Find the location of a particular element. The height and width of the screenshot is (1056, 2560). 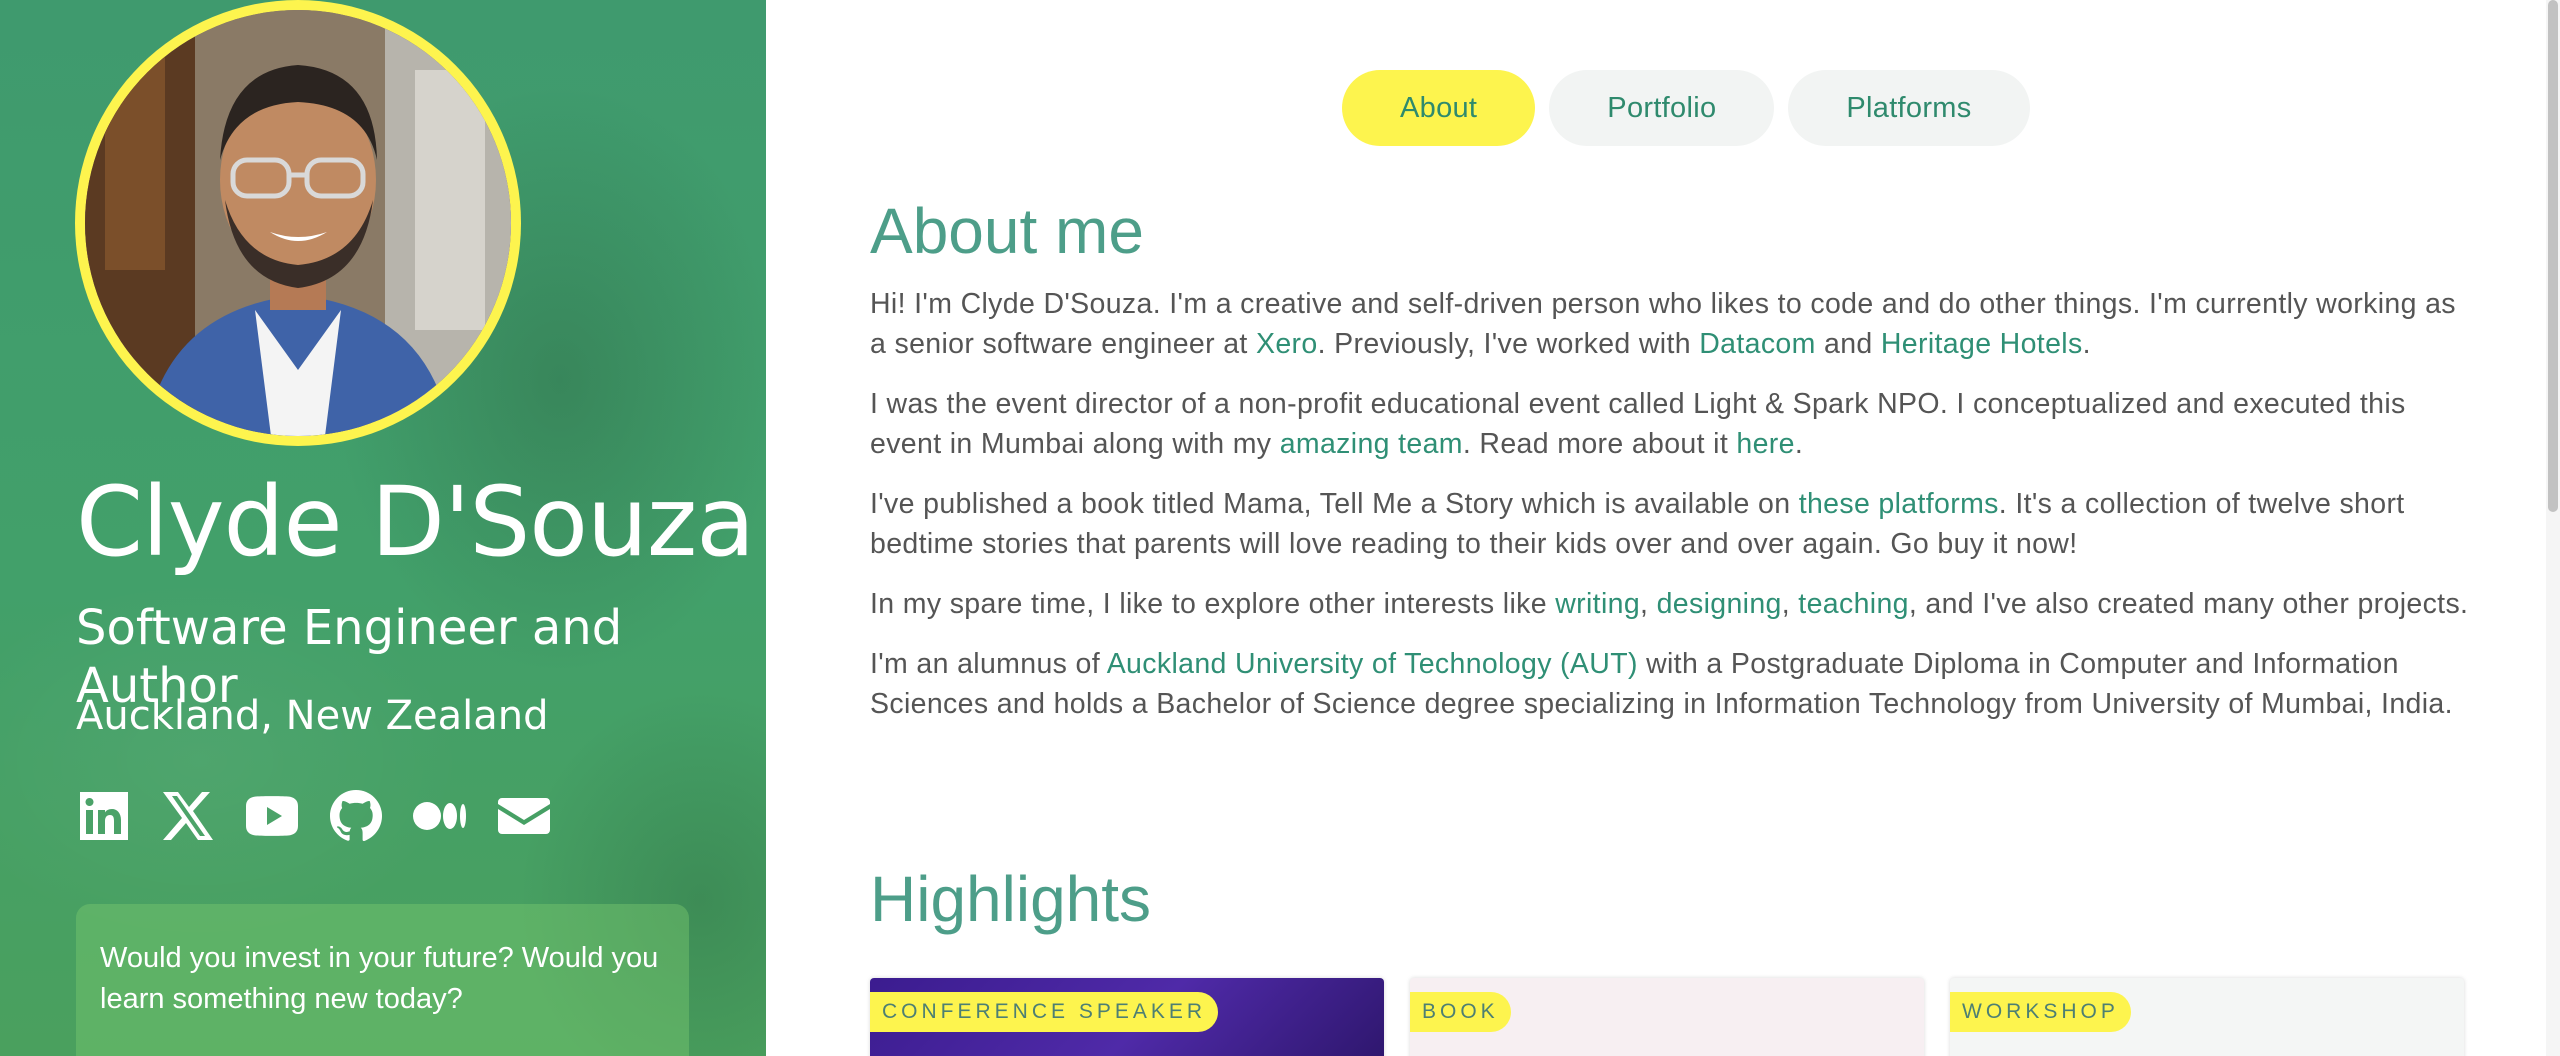

amazing-team-link: amazing team is located at coordinates (1371, 444).